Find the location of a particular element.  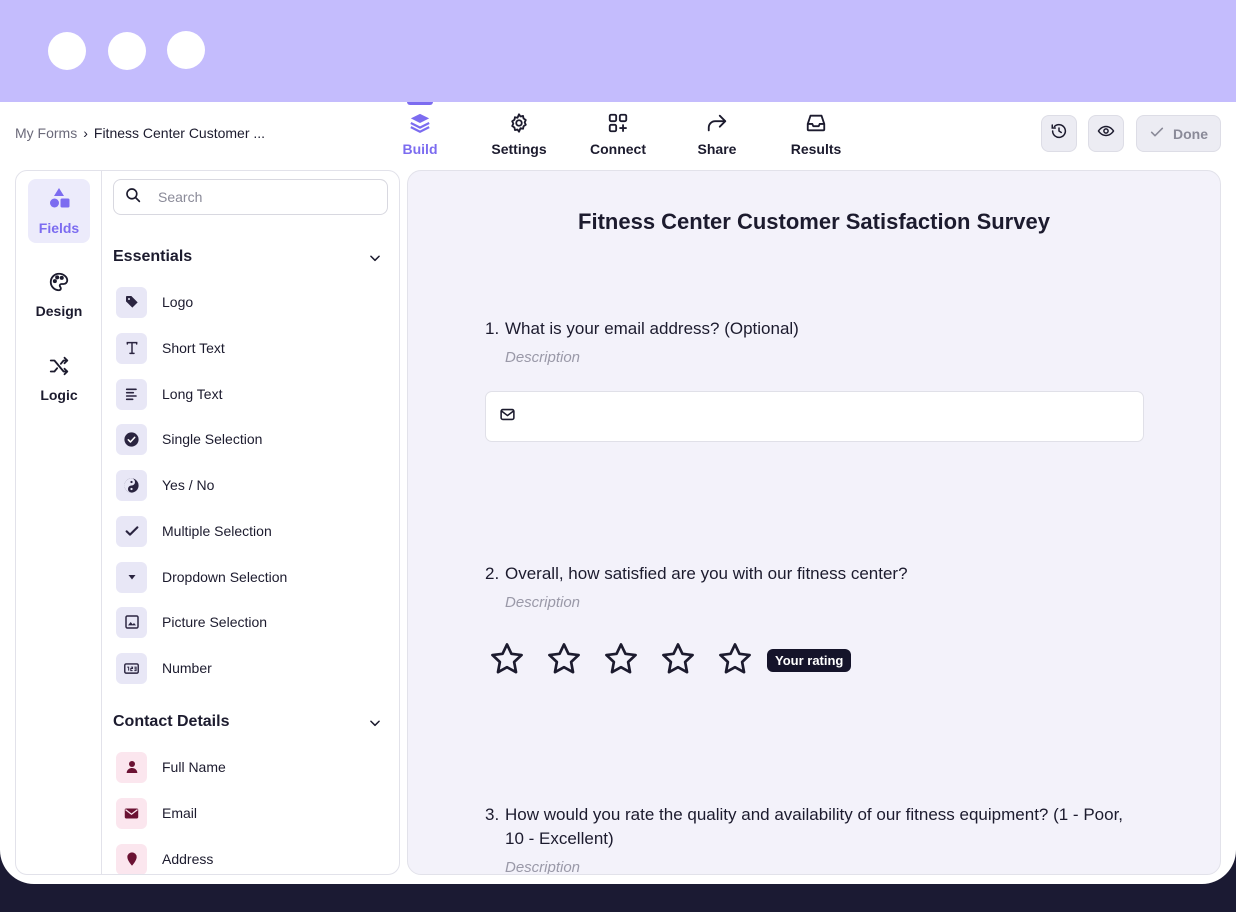

text-t-icon is located at coordinates (131, 348).